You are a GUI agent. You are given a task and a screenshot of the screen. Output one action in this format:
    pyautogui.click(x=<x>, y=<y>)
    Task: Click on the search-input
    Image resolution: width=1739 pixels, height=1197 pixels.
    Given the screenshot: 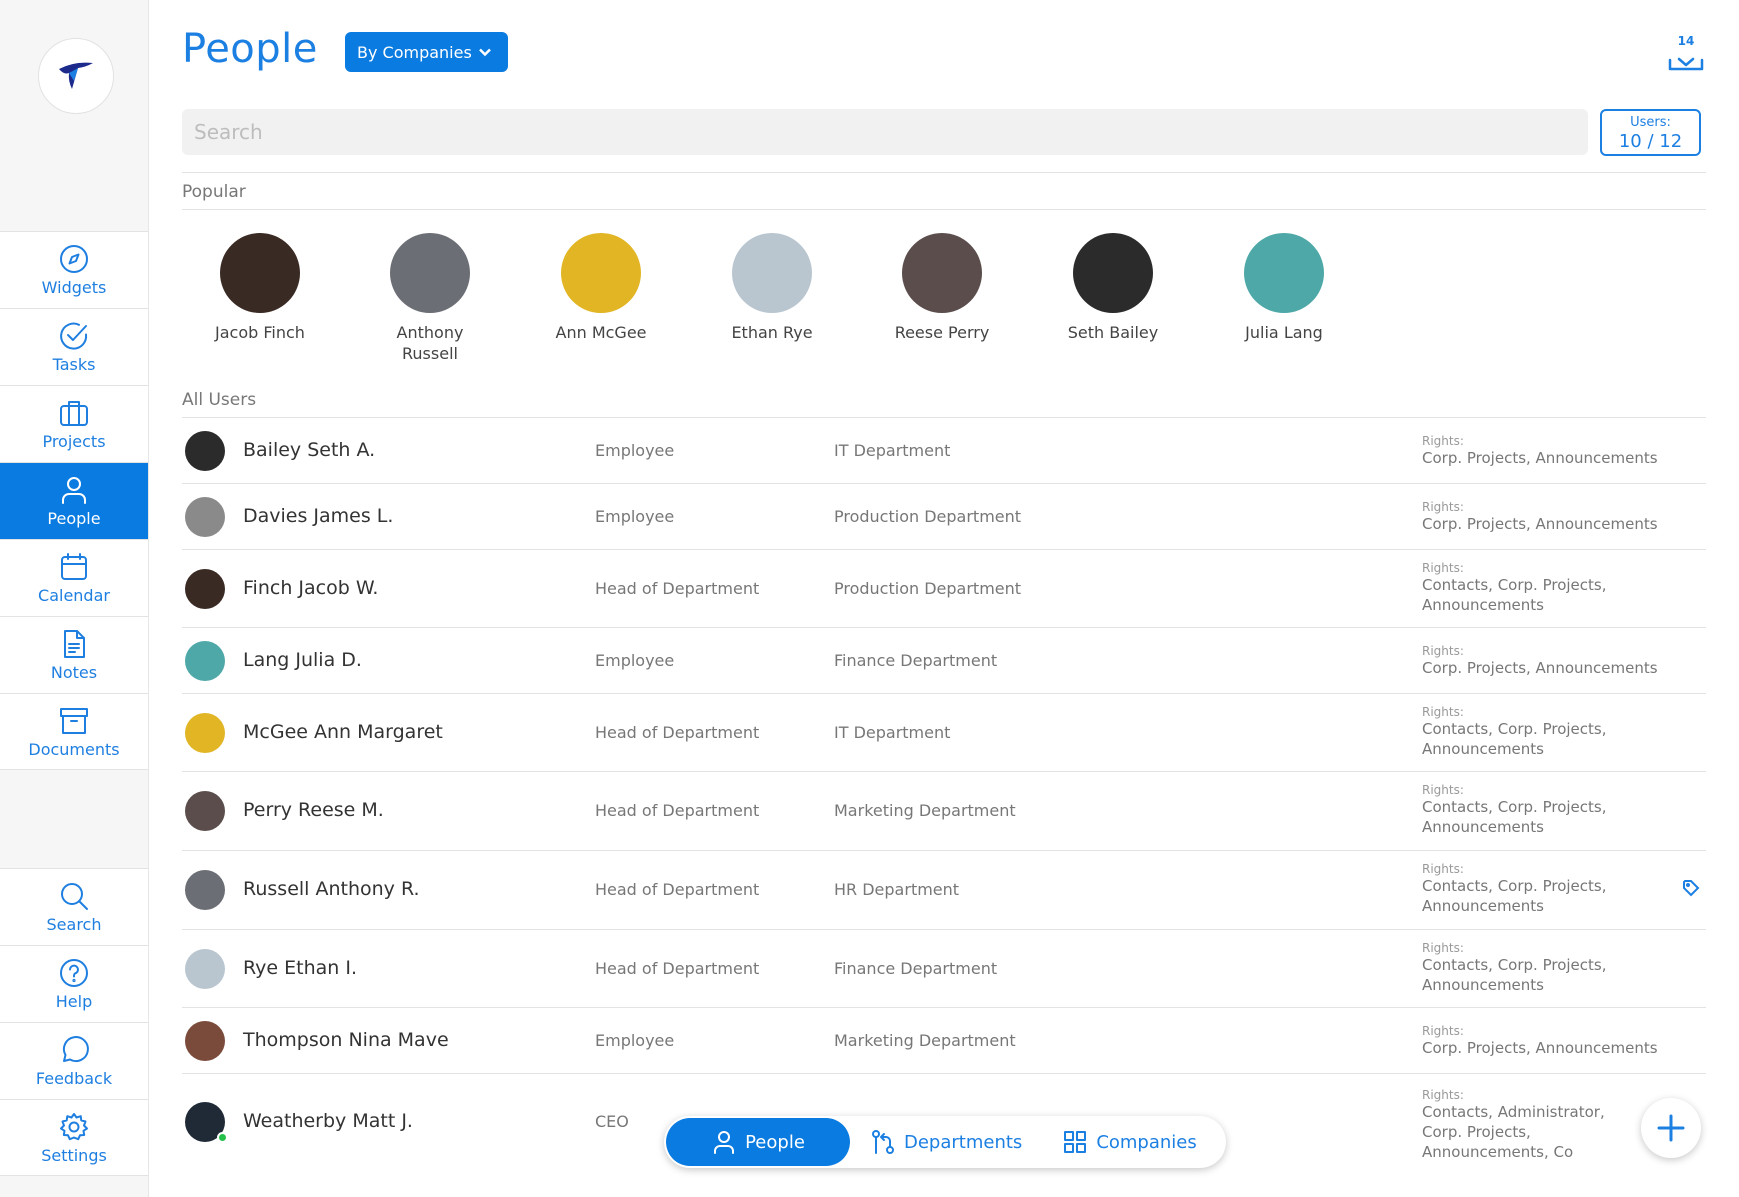 What is the action you would take?
    pyautogui.click(x=885, y=132)
    